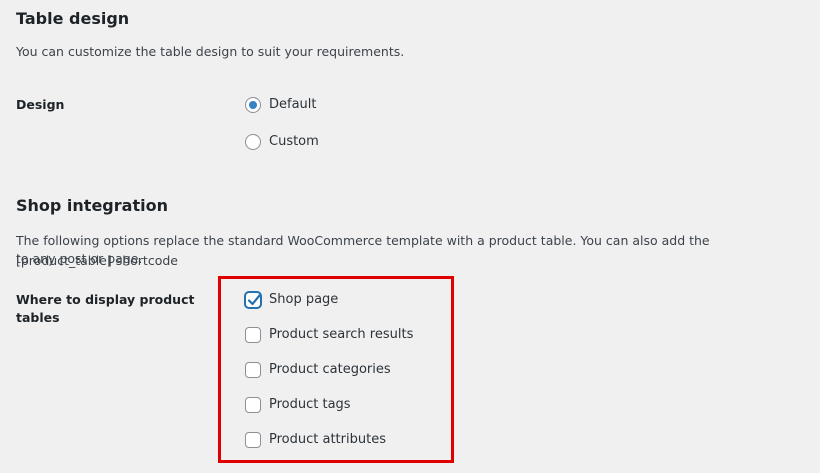 This screenshot has height=473, width=820. I want to click on checkbox-shop-page-label: Shop page, so click(304, 299).